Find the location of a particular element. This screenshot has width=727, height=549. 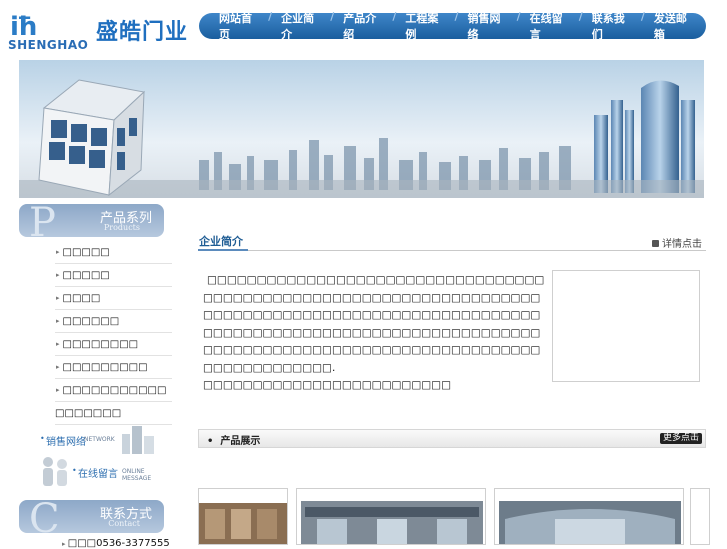

product-category-item: ▸ □□□□□□□□ is located at coordinates (113, 344).